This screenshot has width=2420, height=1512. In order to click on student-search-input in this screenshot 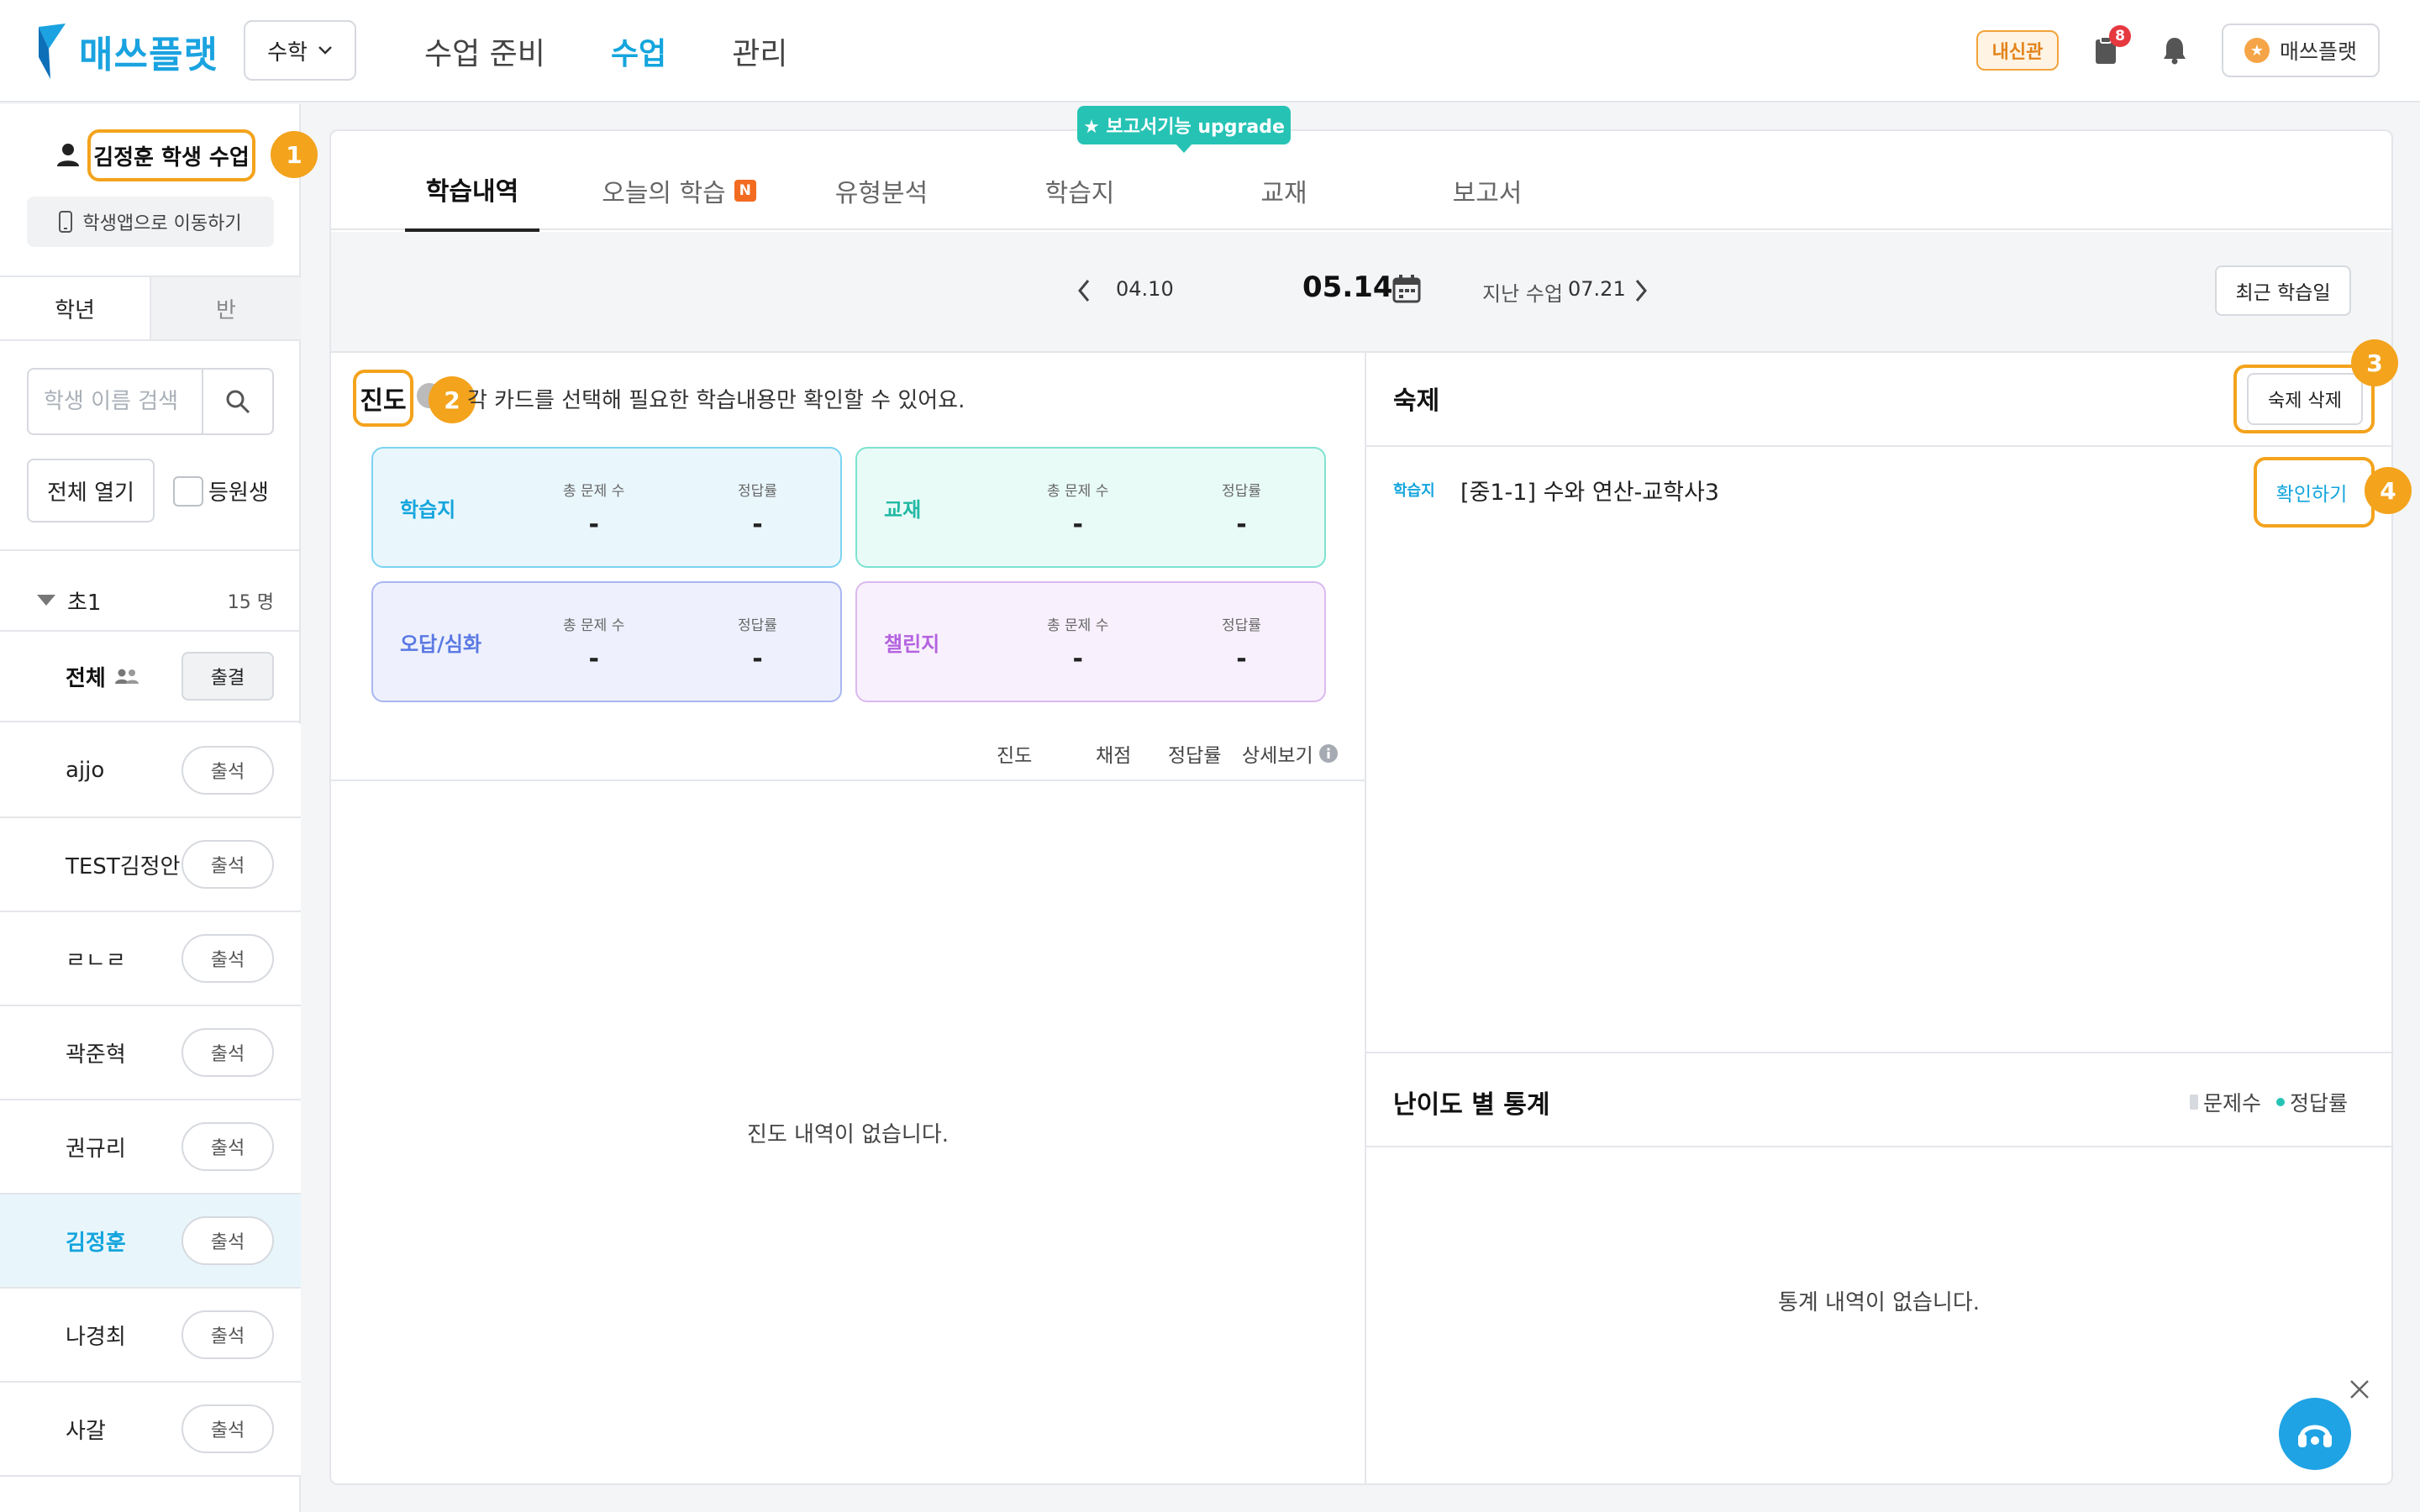, I will do `click(116, 401)`.